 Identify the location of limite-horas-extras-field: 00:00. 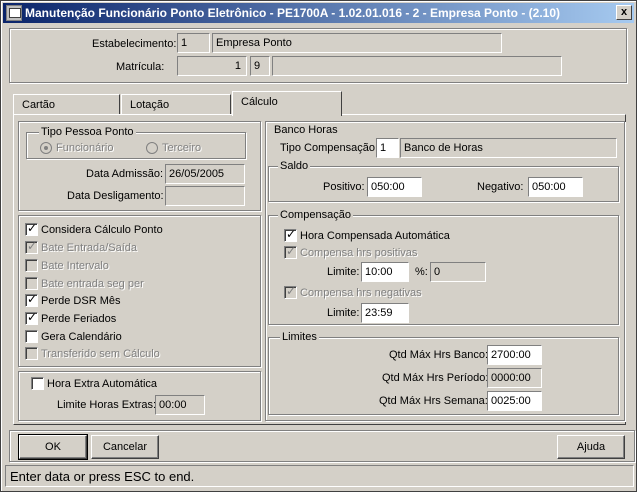
(180, 405).